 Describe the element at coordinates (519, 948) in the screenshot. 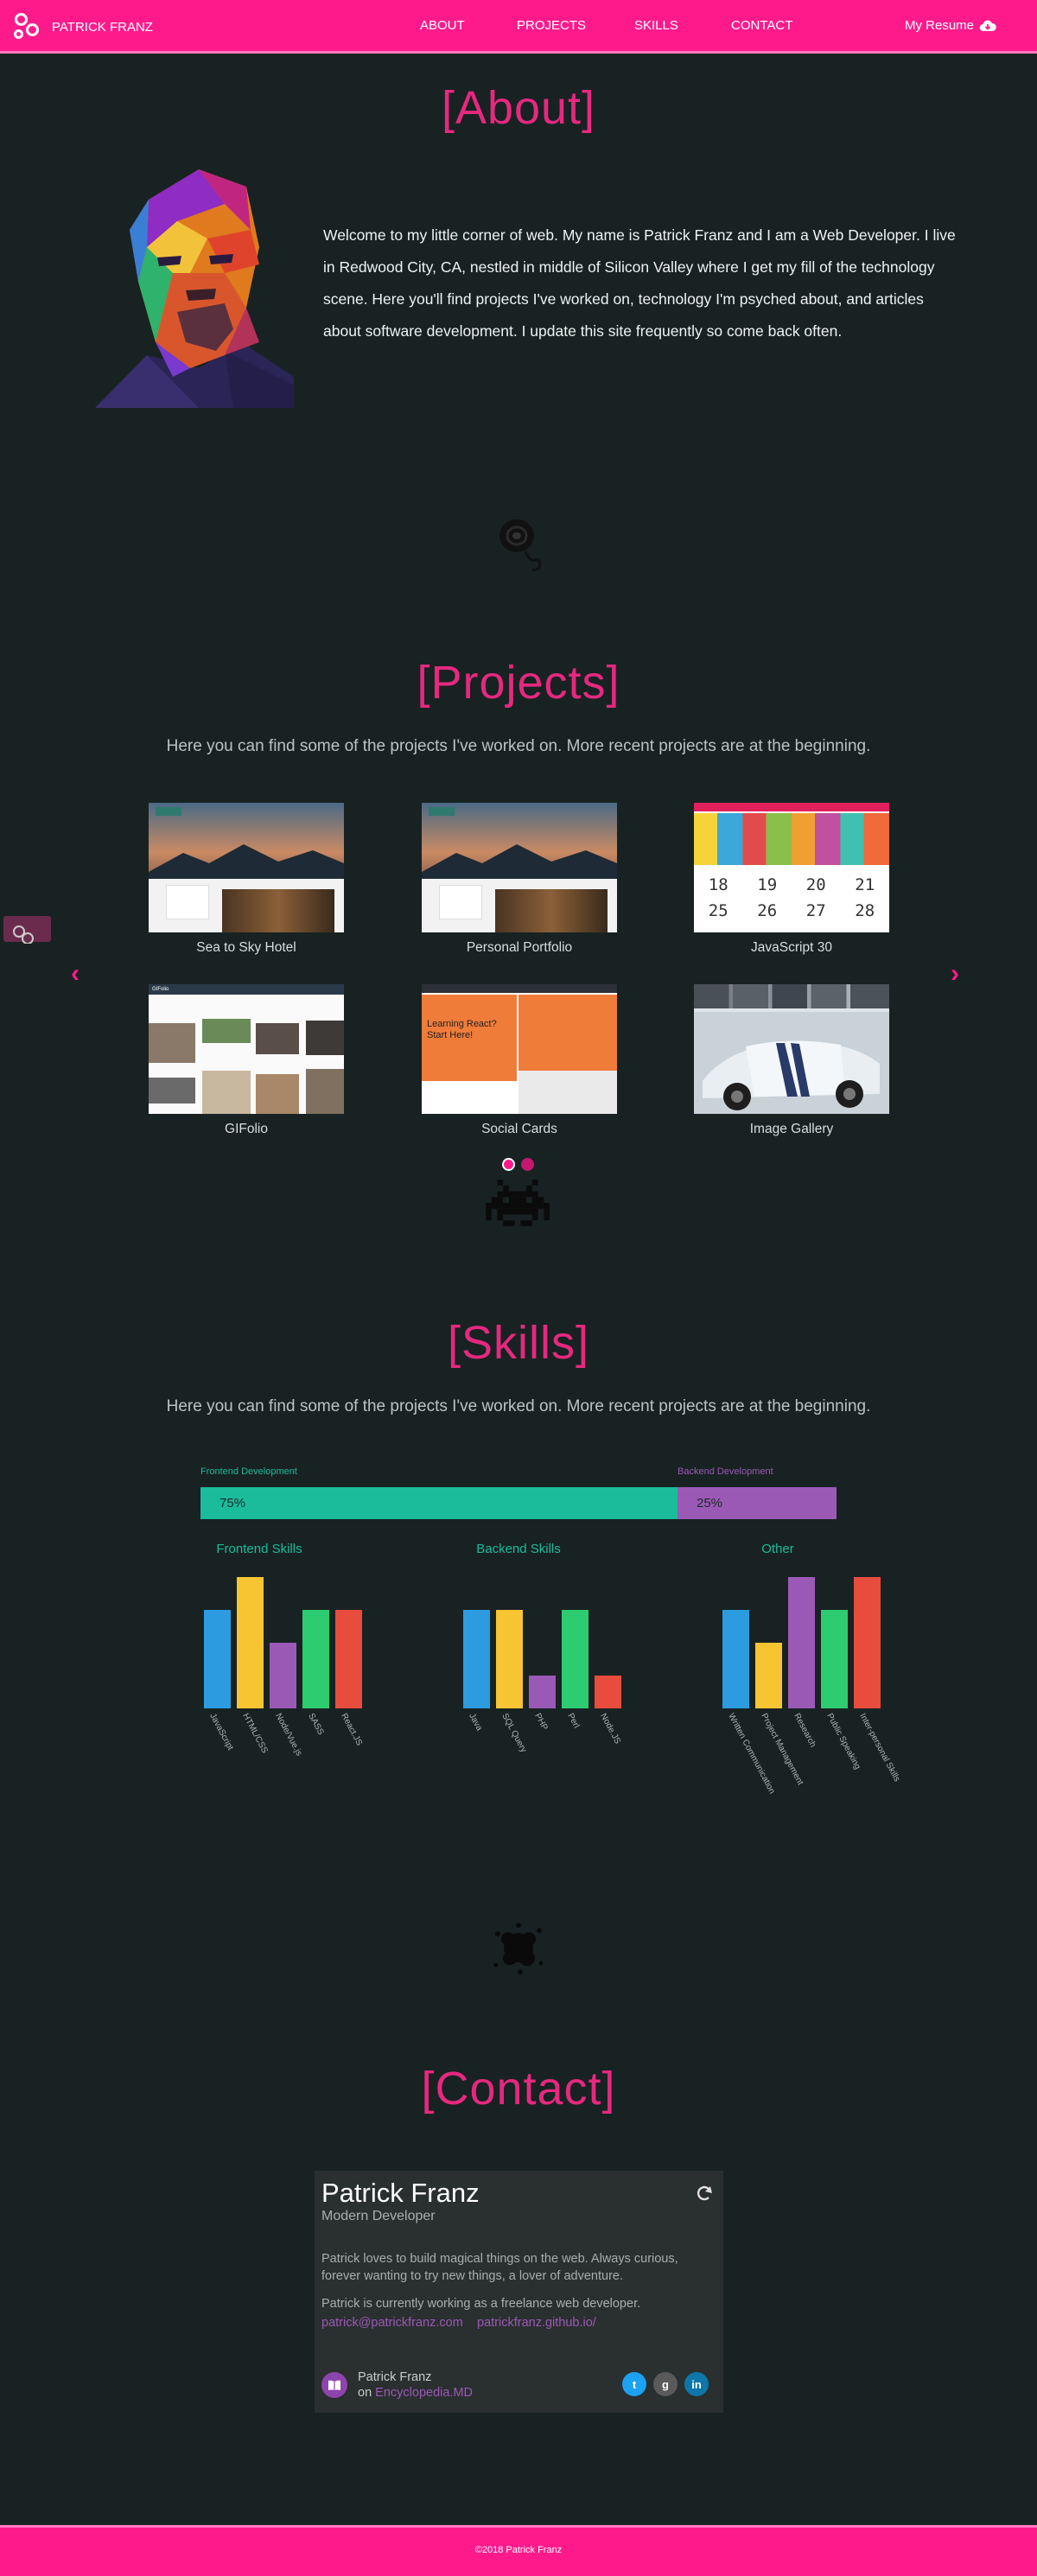

I see `project-label: Personal Portfolio` at that location.